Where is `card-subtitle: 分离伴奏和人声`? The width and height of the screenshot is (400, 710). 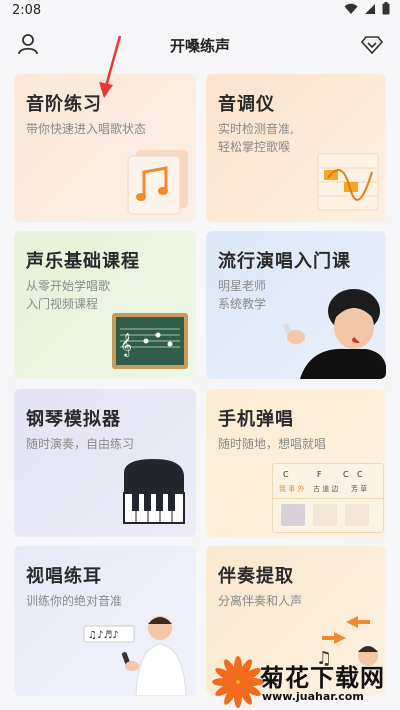 card-subtitle: 分离伴奏和人声 is located at coordinates (260, 601).